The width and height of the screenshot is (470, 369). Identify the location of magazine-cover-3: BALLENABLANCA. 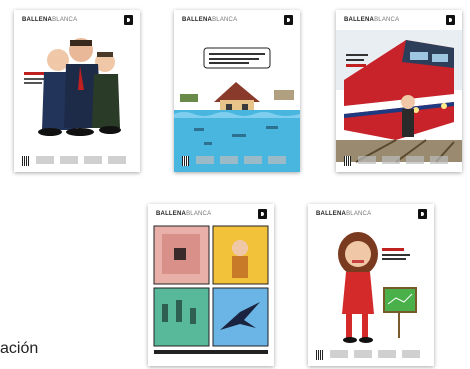
(399, 91).